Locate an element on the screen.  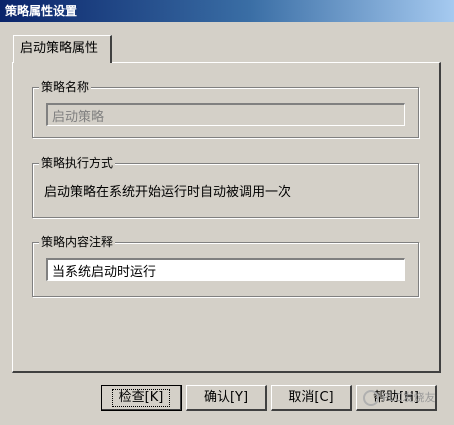
watermark: PLC发烧友 is located at coordinates (399, 398).